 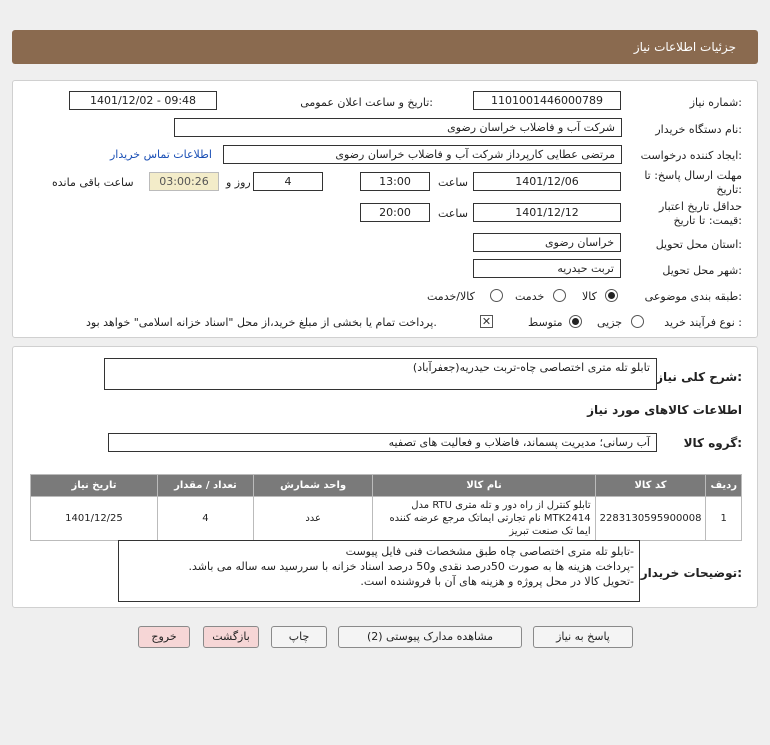 I want to click on category-service-label: خدمت, so click(x=530, y=296).